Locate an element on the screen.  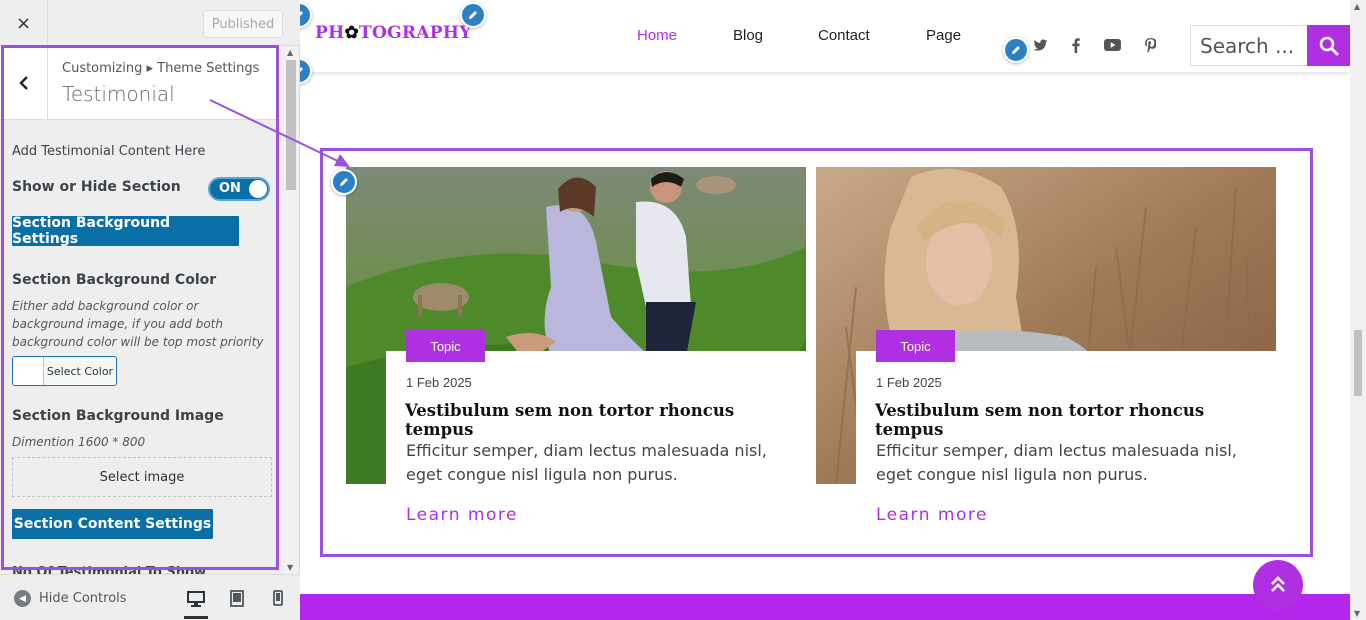
close-customizer-button: × is located at coordinates (24, 23).